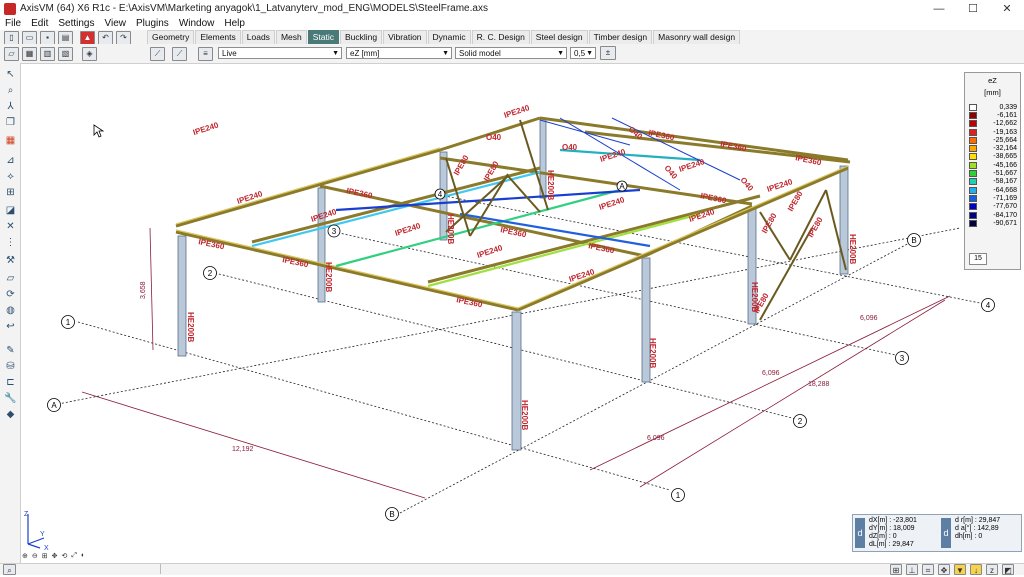 This screenshot has height=577, width=1024. What do you see at coordinates (10, 107) in the screenshot?
I see `axes-icon: ⅄` at bounding box center [10, 107].